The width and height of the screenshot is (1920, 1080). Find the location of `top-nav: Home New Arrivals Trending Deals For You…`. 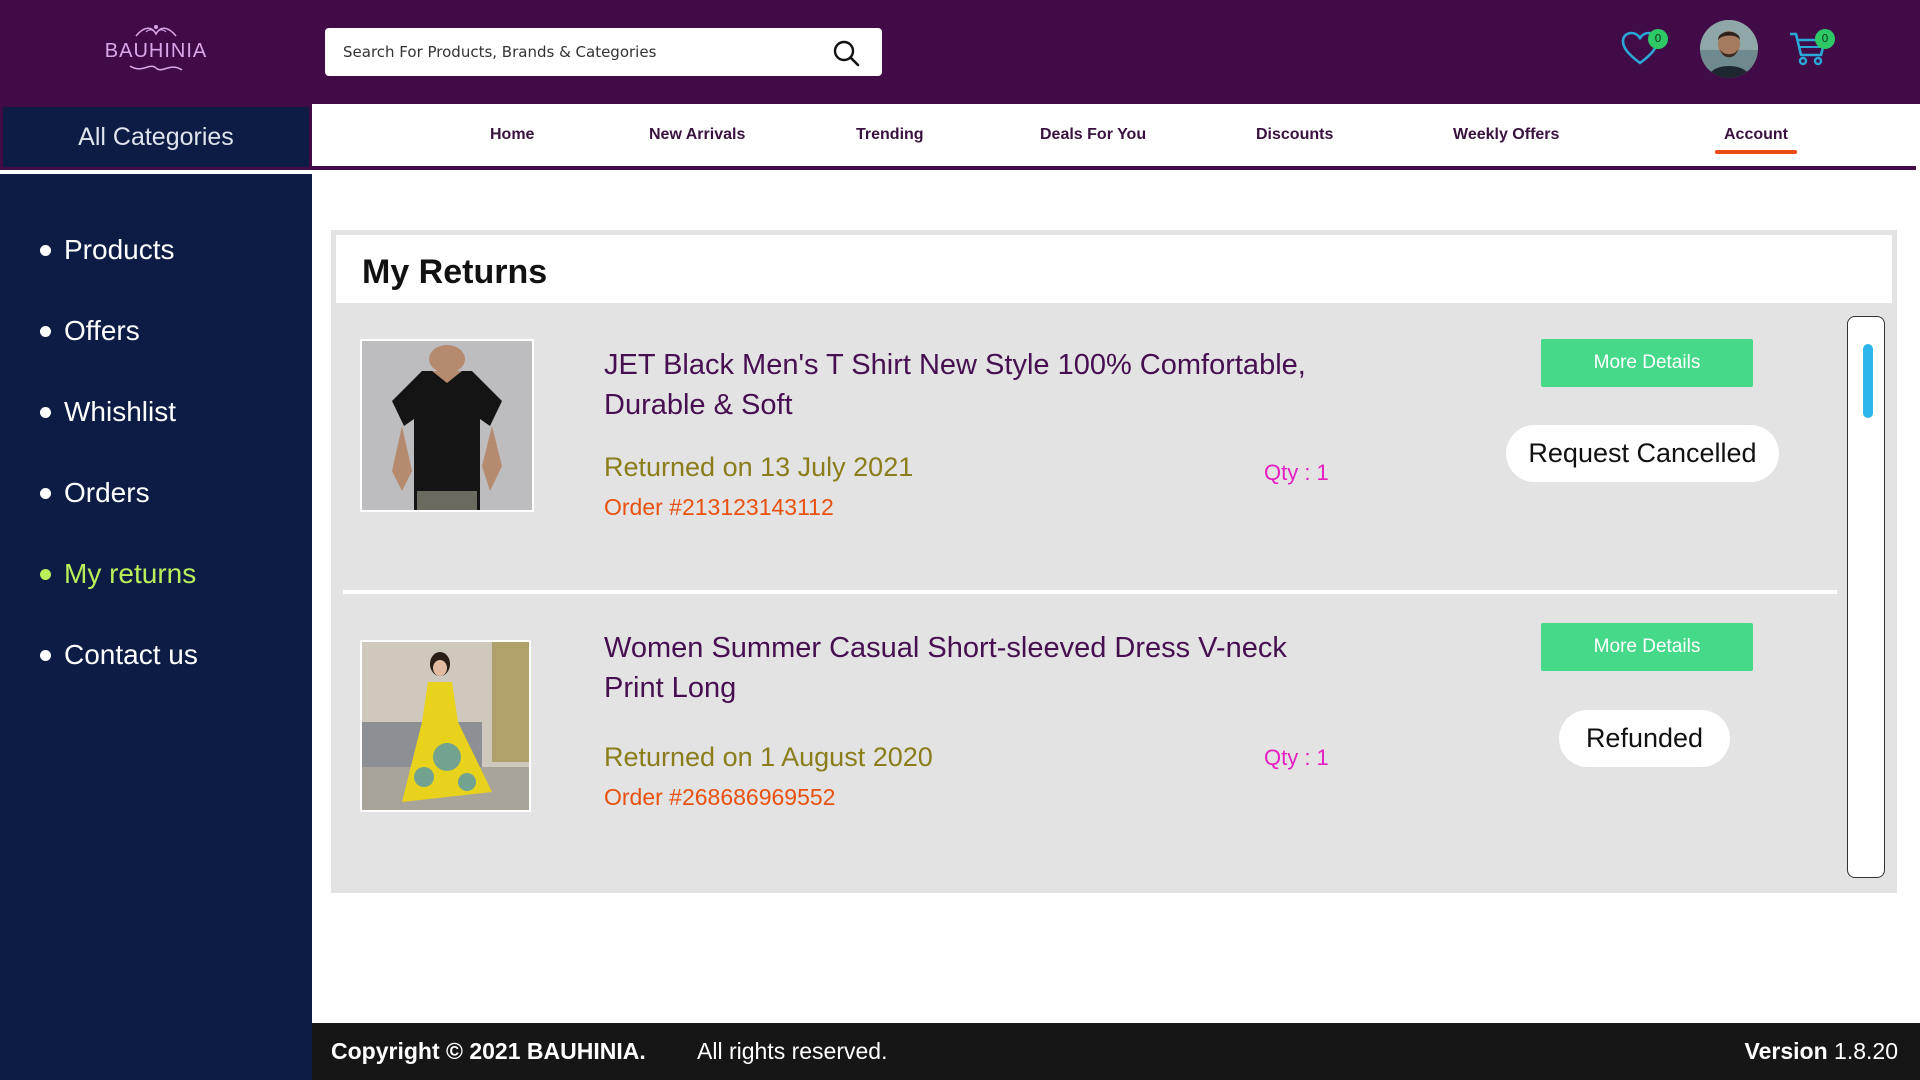

top-nav: Home New Arrivals Trending Deals For You… is located at coordinates (1114, 137).